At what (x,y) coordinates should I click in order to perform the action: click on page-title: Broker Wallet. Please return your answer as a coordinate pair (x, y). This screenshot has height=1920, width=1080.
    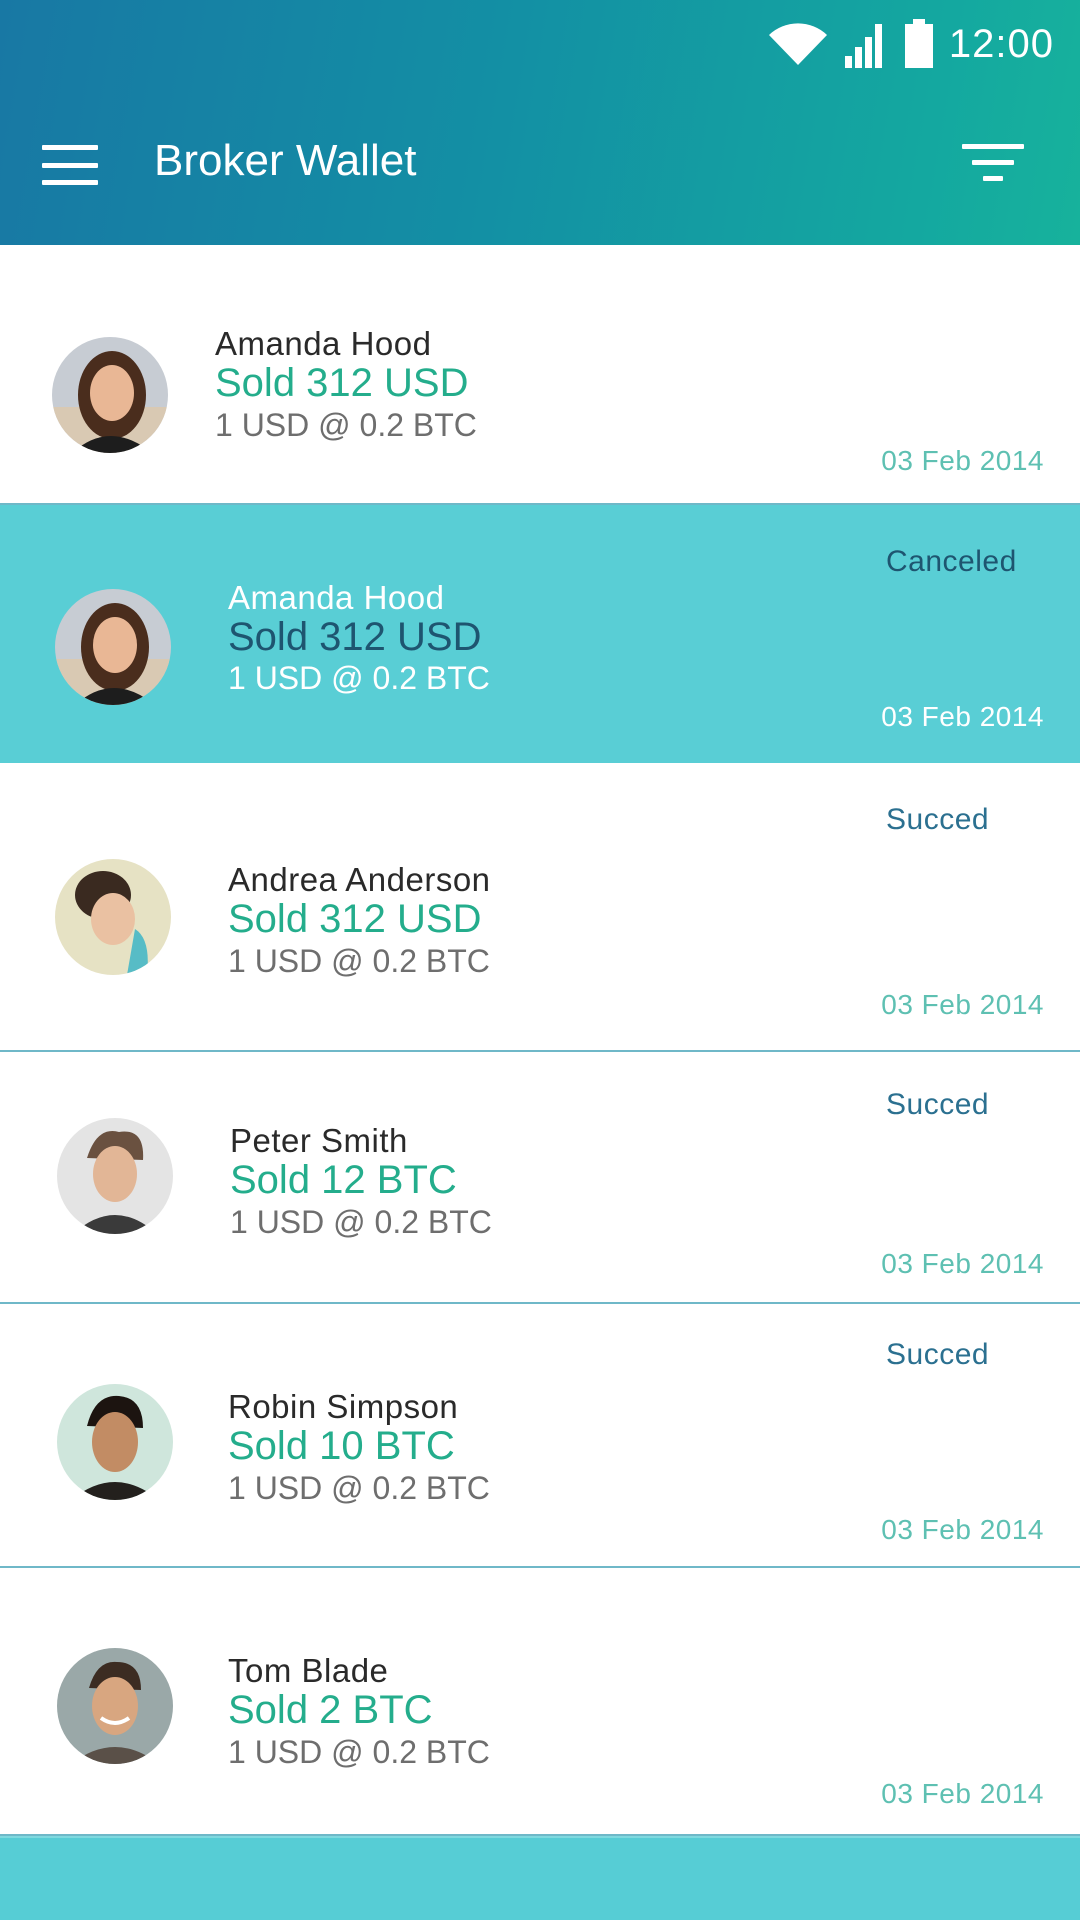
    Looking at the image, I should click on (285, 160).